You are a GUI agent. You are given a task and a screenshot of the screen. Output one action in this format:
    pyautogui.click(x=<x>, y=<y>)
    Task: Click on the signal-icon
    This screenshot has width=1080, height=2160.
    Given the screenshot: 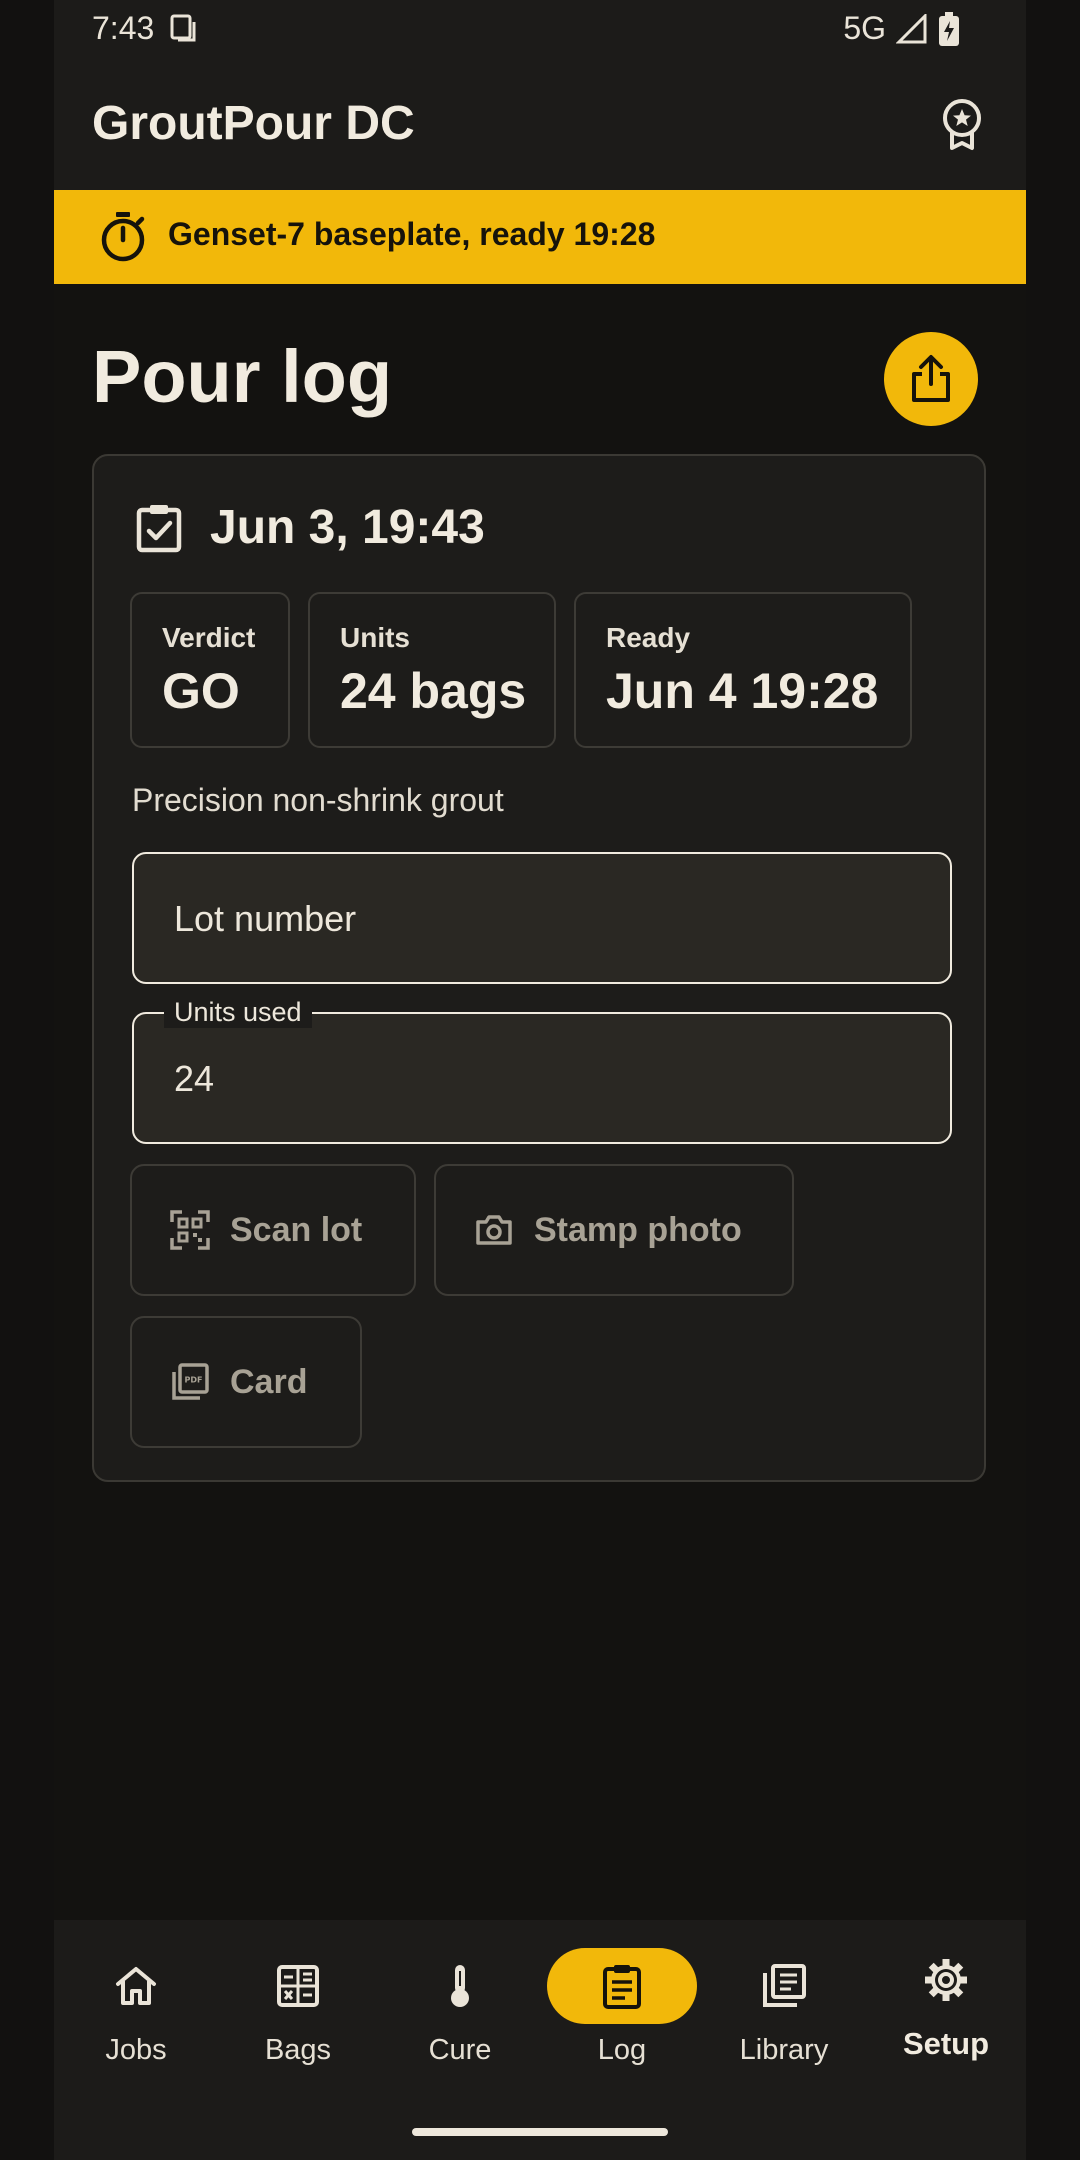 What is the action you would take?
    pyautogui.click(x=911, y=28)
    